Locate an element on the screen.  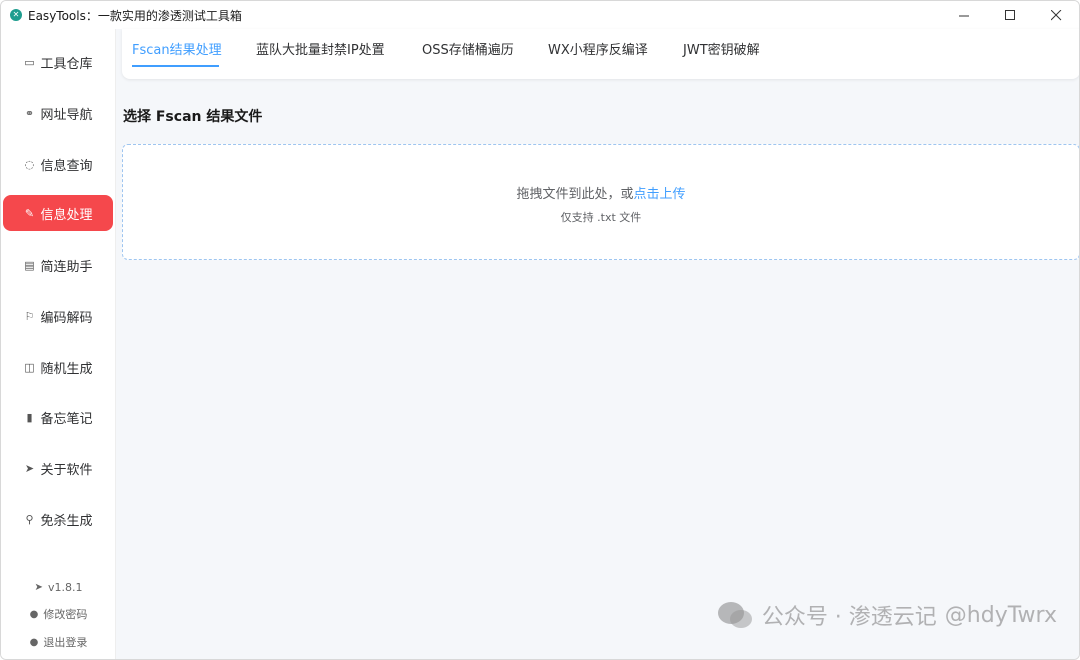
minimize-button is located at coordinates (964, 15).